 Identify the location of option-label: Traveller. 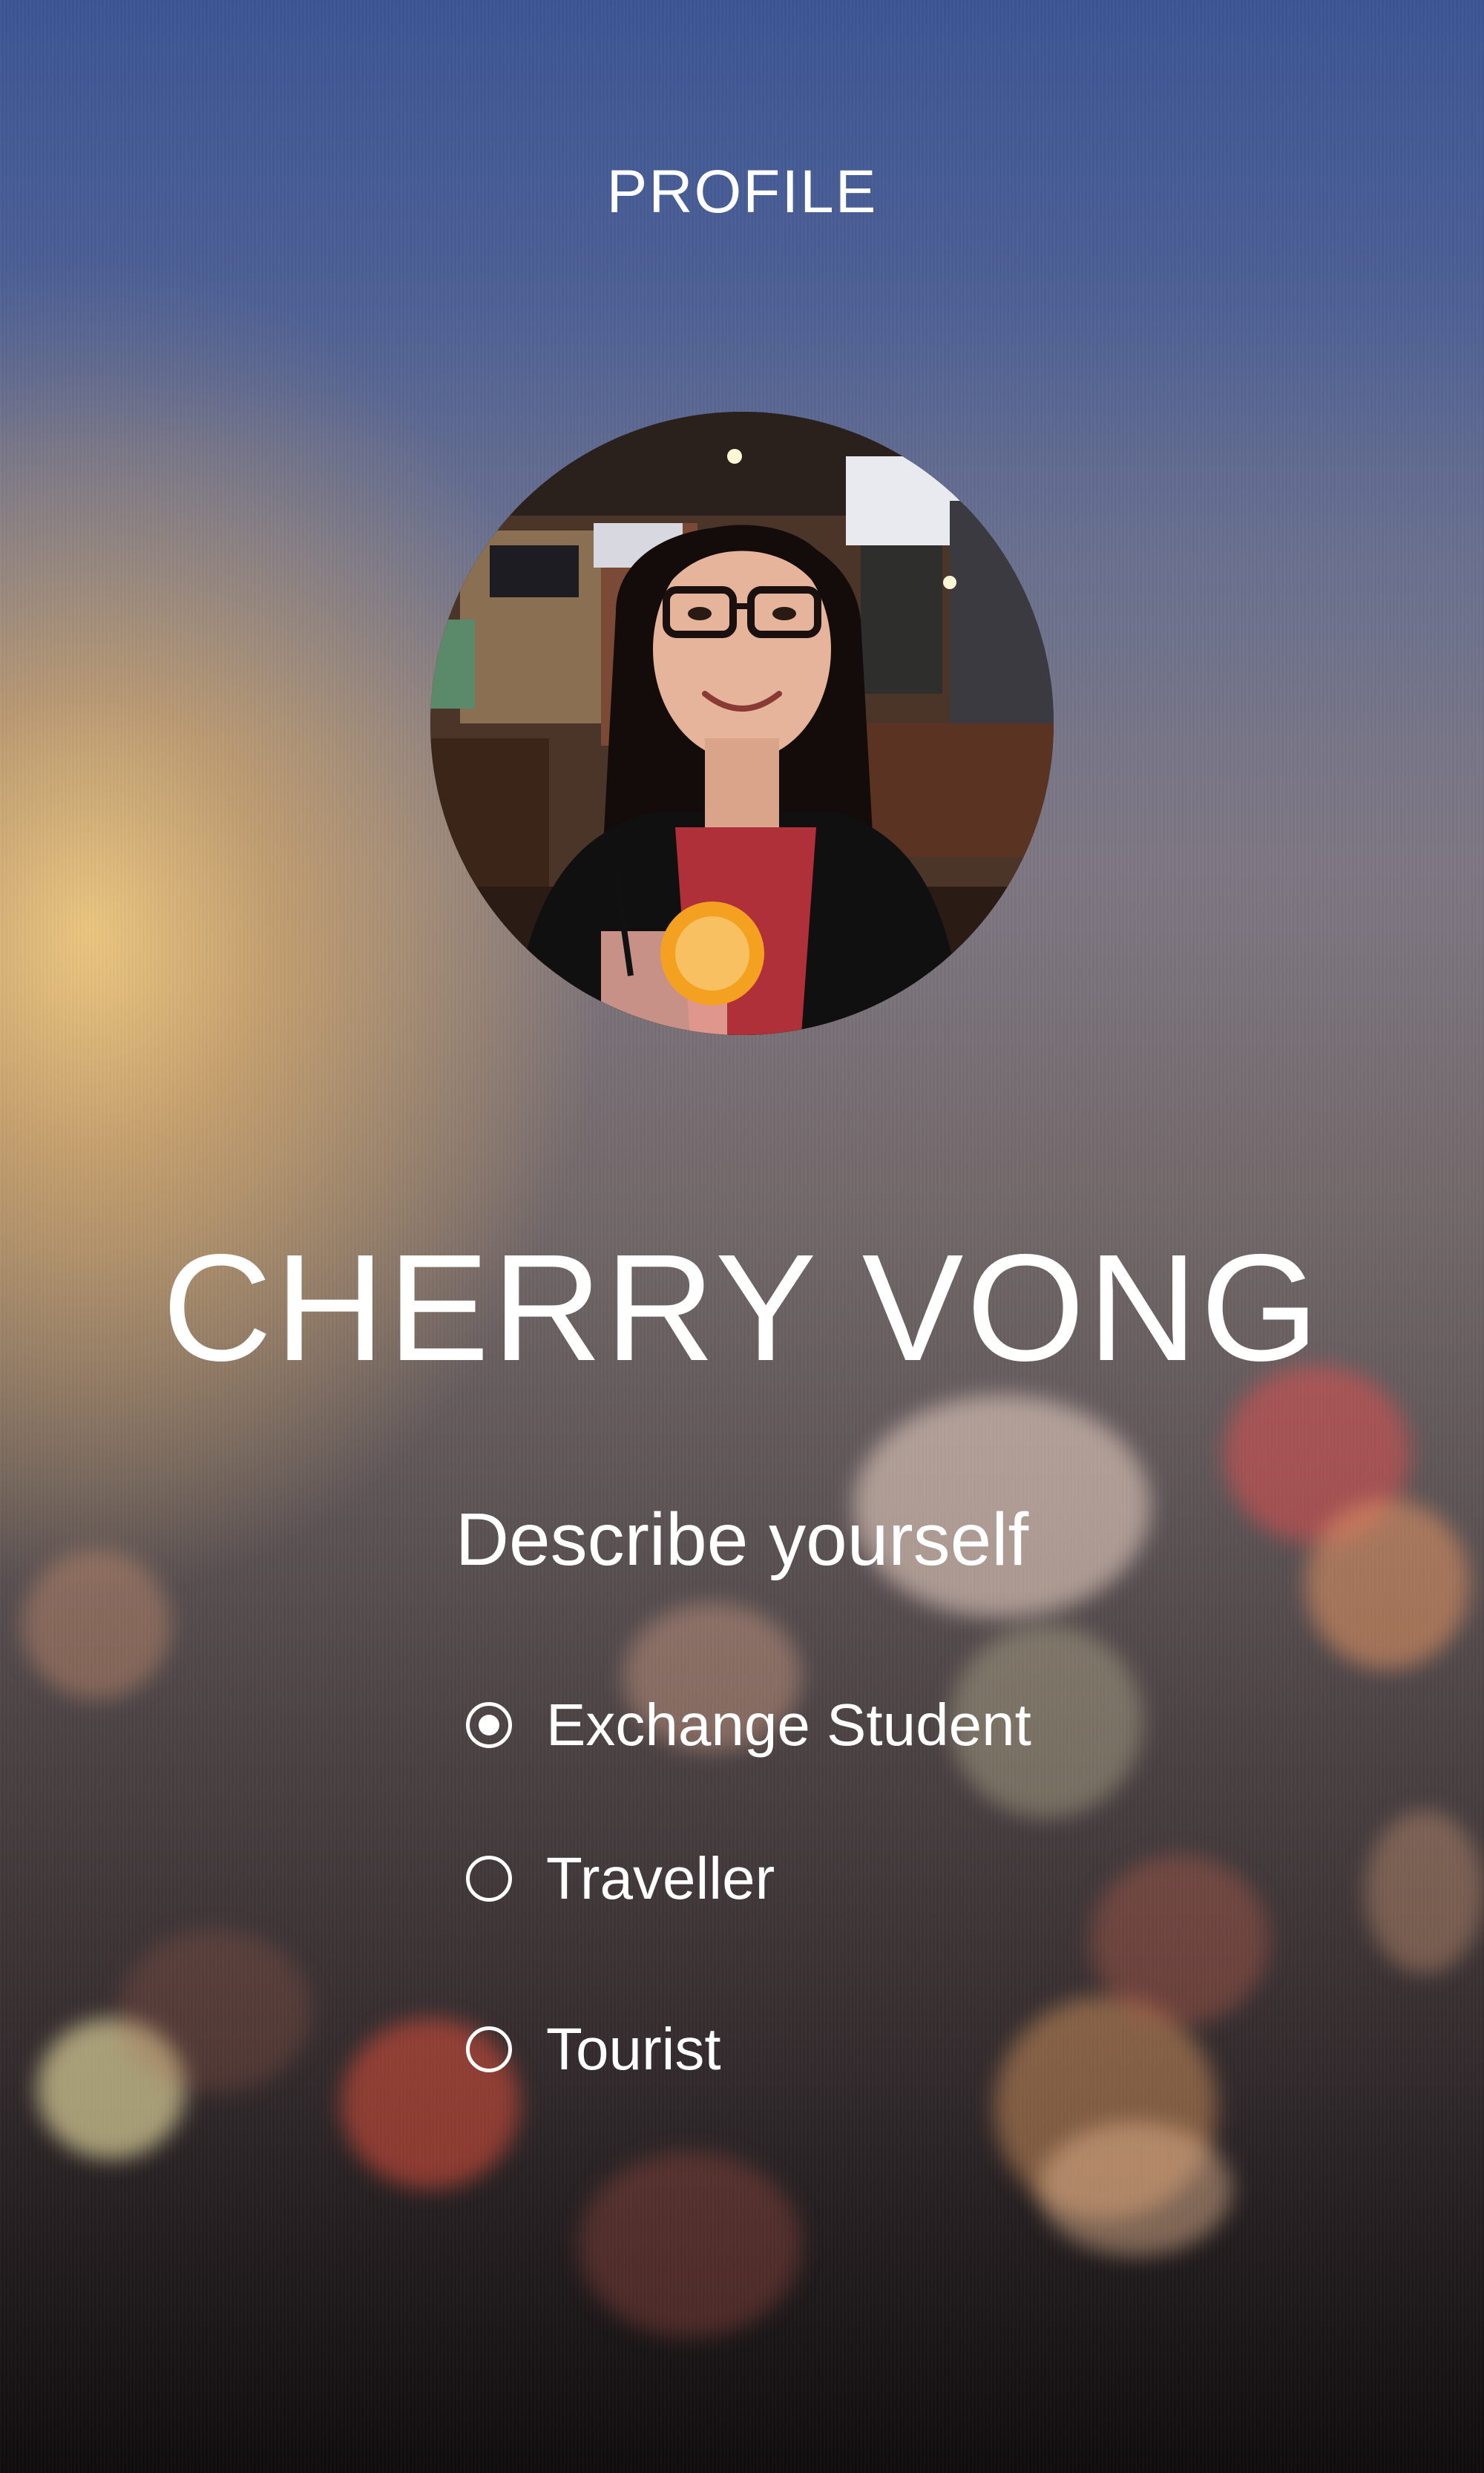
(660, 1878).